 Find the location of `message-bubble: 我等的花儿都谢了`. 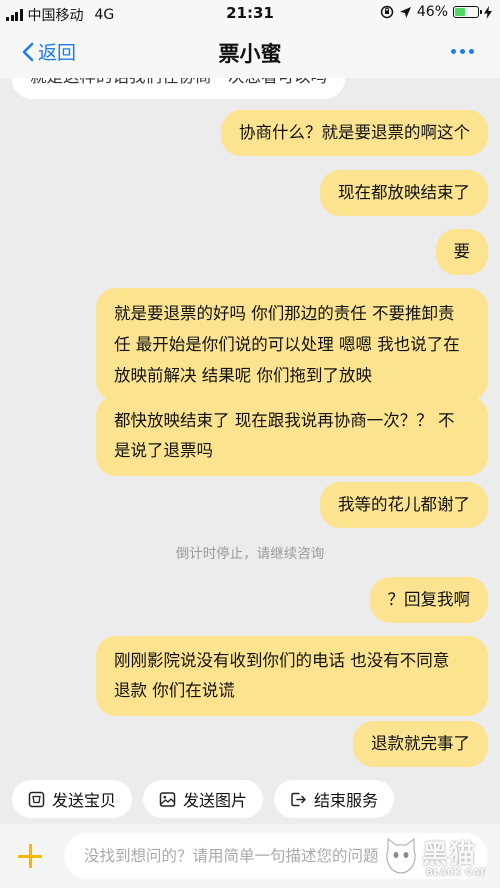

message-bubble: 我等的花儿都谢了 is located at coordinates (404, 505).